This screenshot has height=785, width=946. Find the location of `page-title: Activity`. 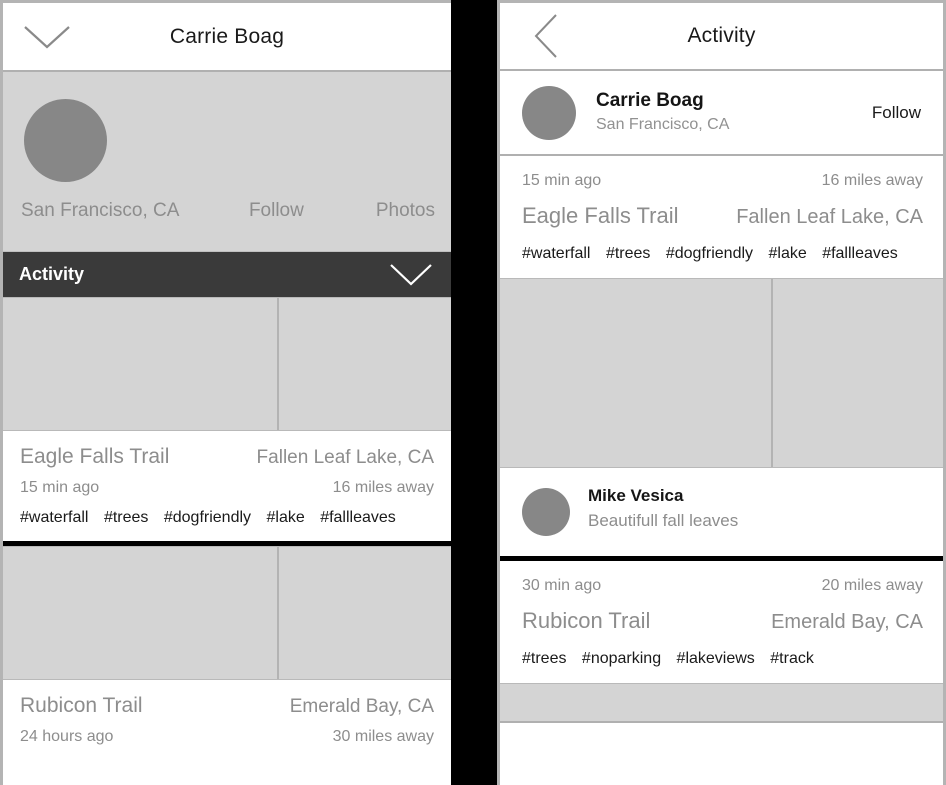

page-title: Activity is located at coordinates (721, 35).